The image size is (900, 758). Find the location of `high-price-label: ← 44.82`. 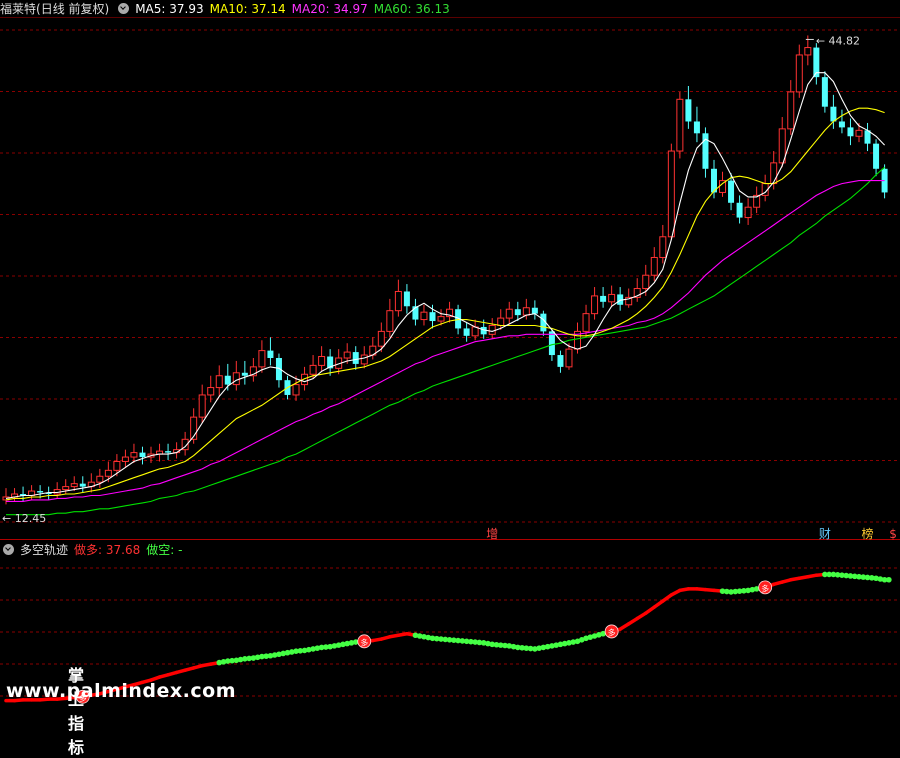

high-price-label: ← 44.82 is located at coordinates (838, 40).